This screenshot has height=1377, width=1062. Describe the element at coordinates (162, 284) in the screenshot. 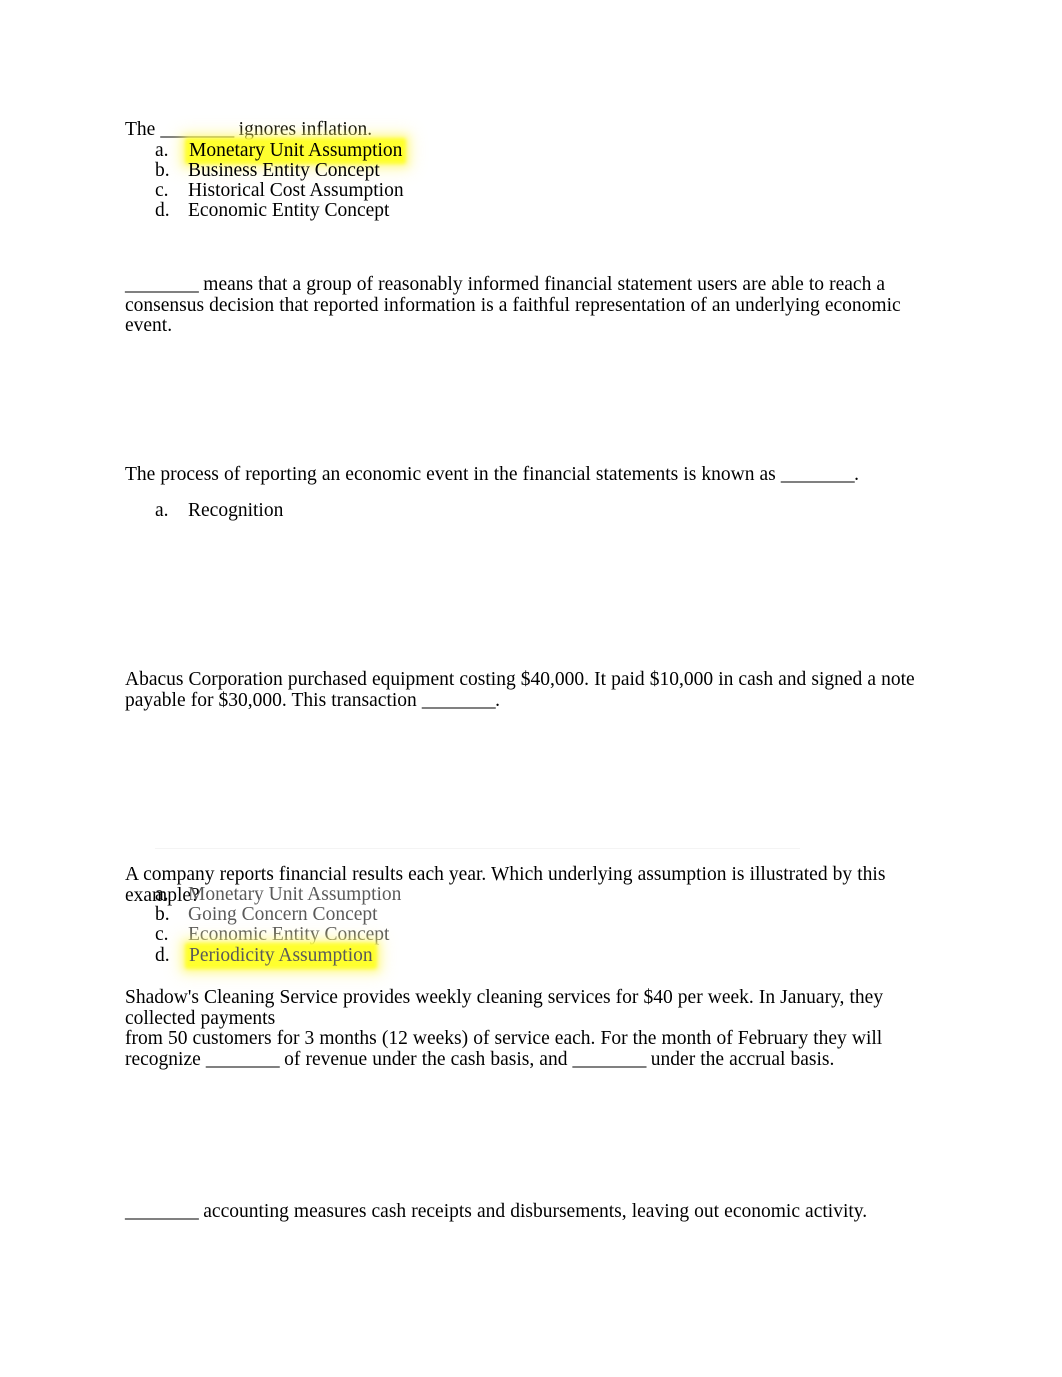

I see `q2-stem-blank: ________` at that location.